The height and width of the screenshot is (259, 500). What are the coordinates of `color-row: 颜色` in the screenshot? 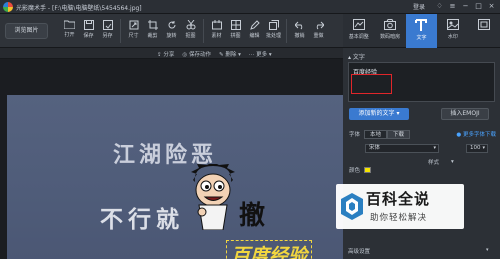 It's located at (422, 169).